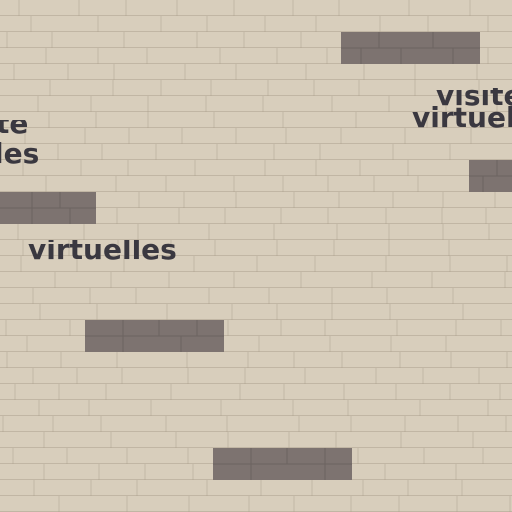  I want to click on stone-platform-left-edge, so click(48, 208).